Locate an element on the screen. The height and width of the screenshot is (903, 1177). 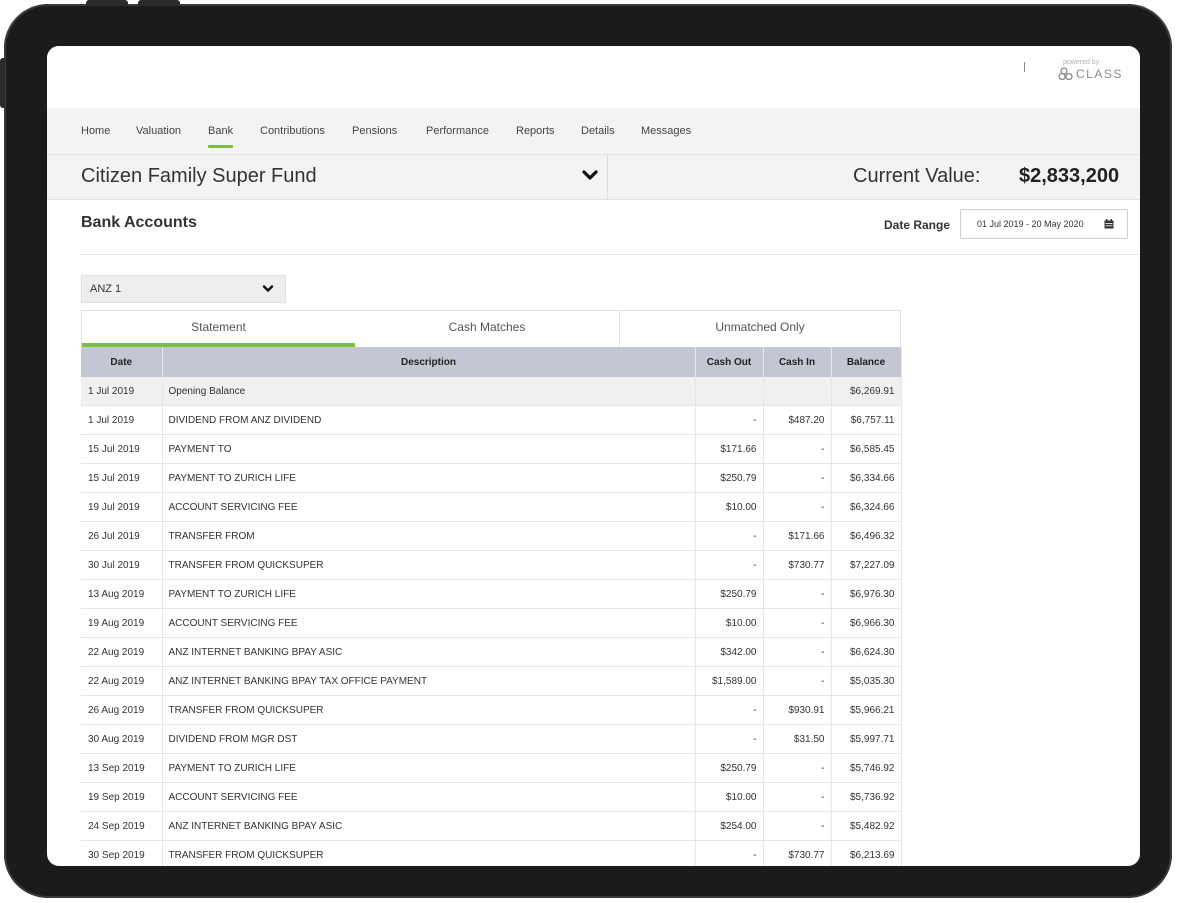
cell-balance: $6,334.66 is located at coordinates (866, 478).